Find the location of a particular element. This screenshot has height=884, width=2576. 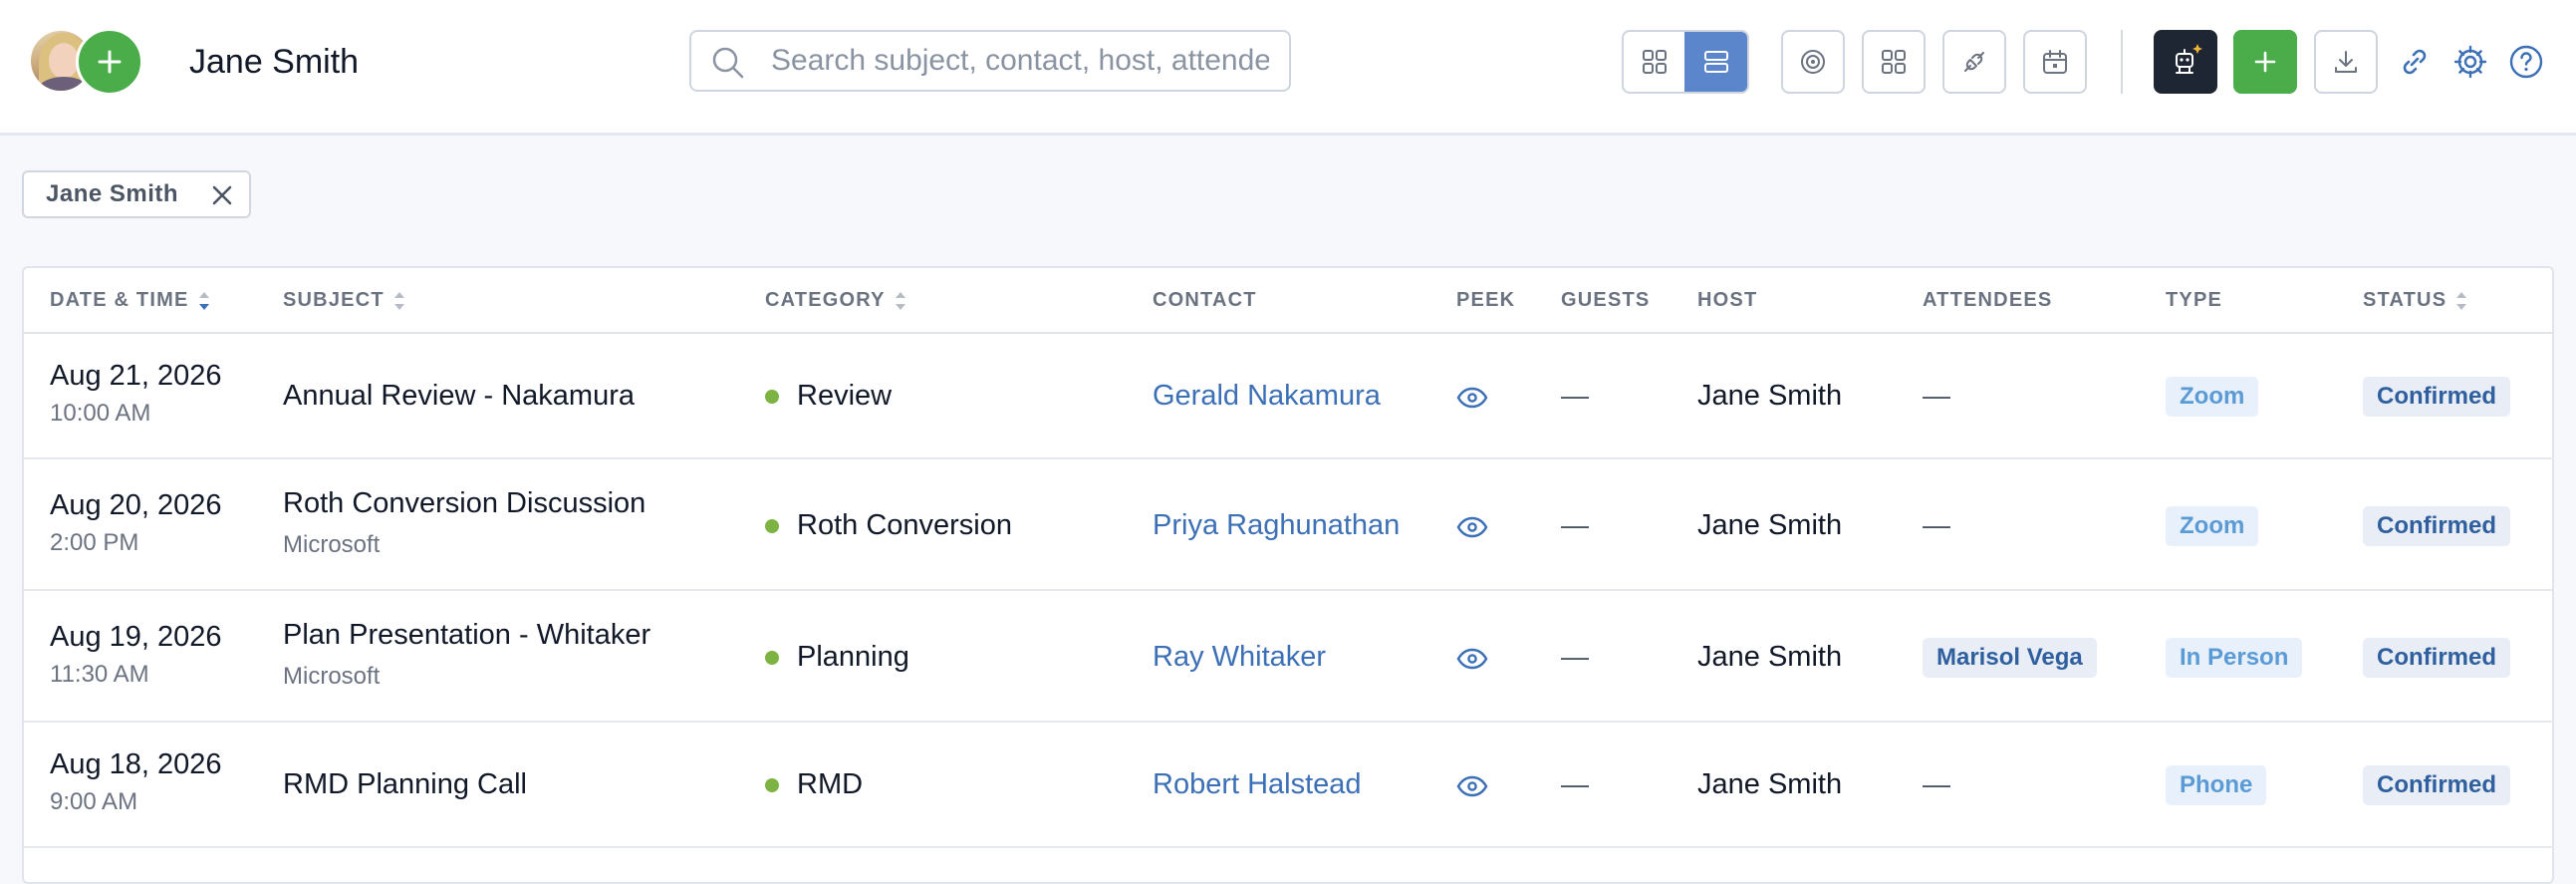

link-button is located at coordinates (2415, 62).